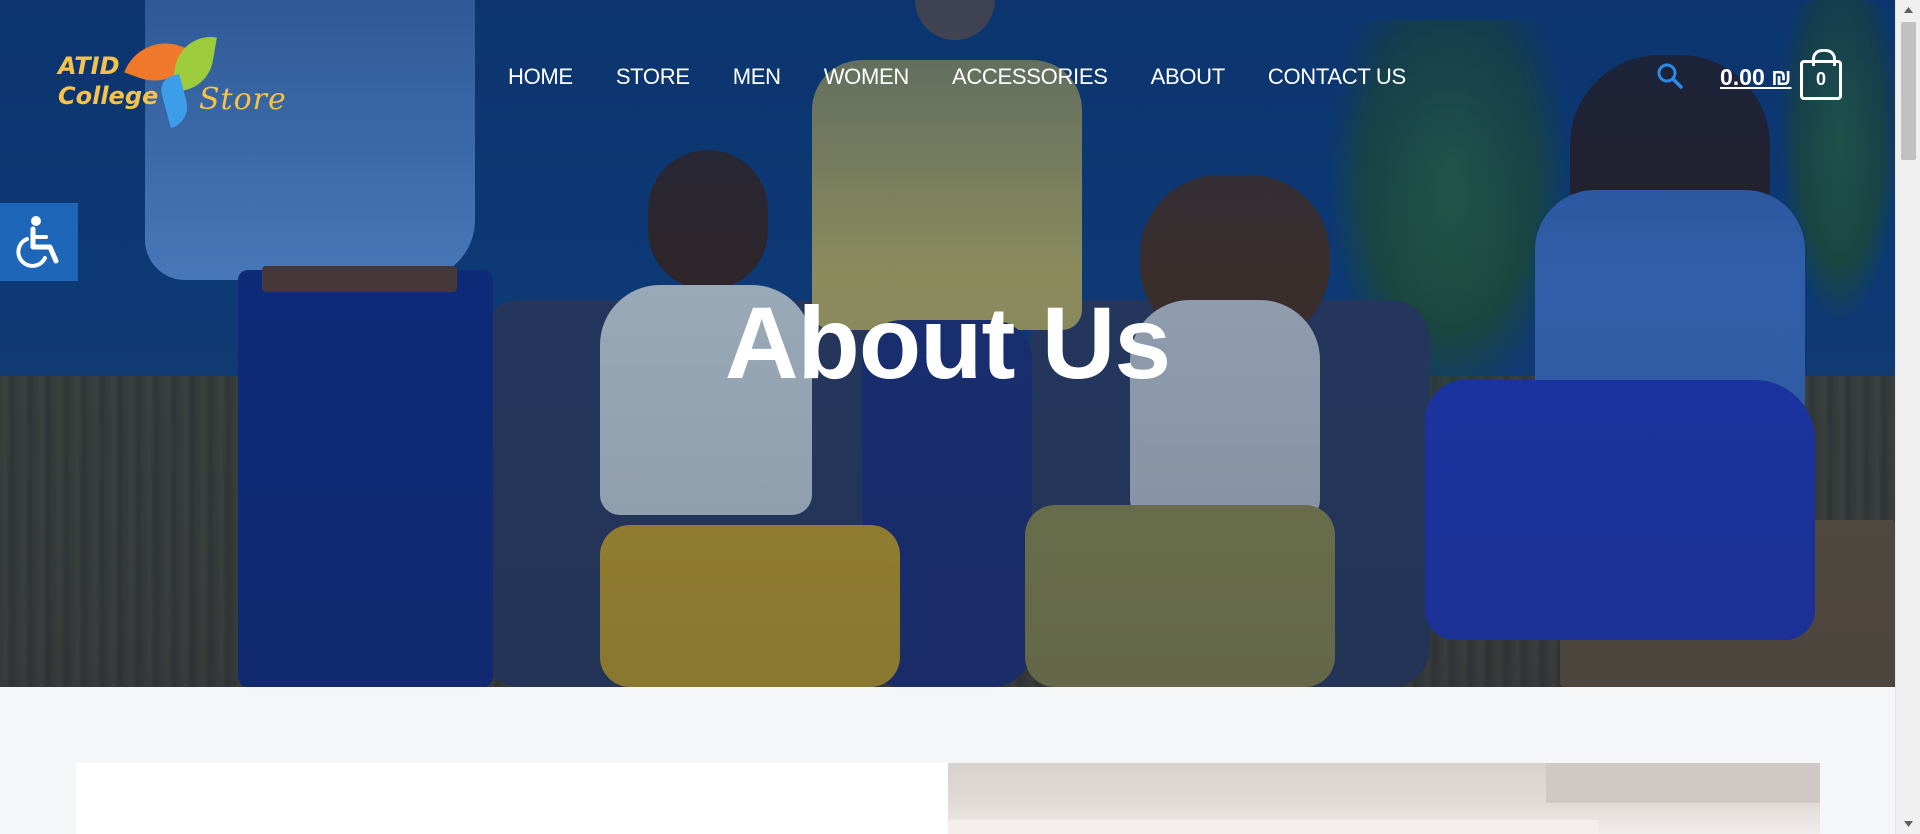 The width and height of the screenshot is (1920, 834). I want to click on search-icon, so click(1670, 76).